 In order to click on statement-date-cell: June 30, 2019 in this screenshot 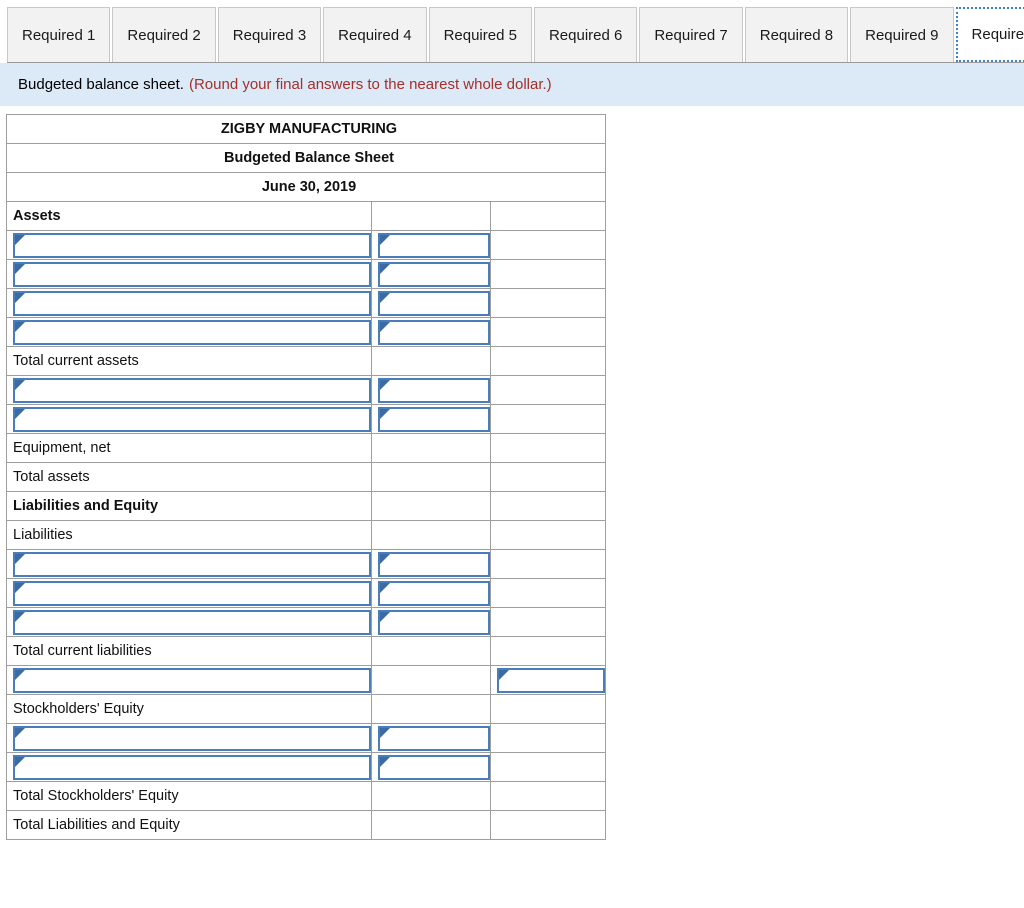, I will do `click(306, 187)`.